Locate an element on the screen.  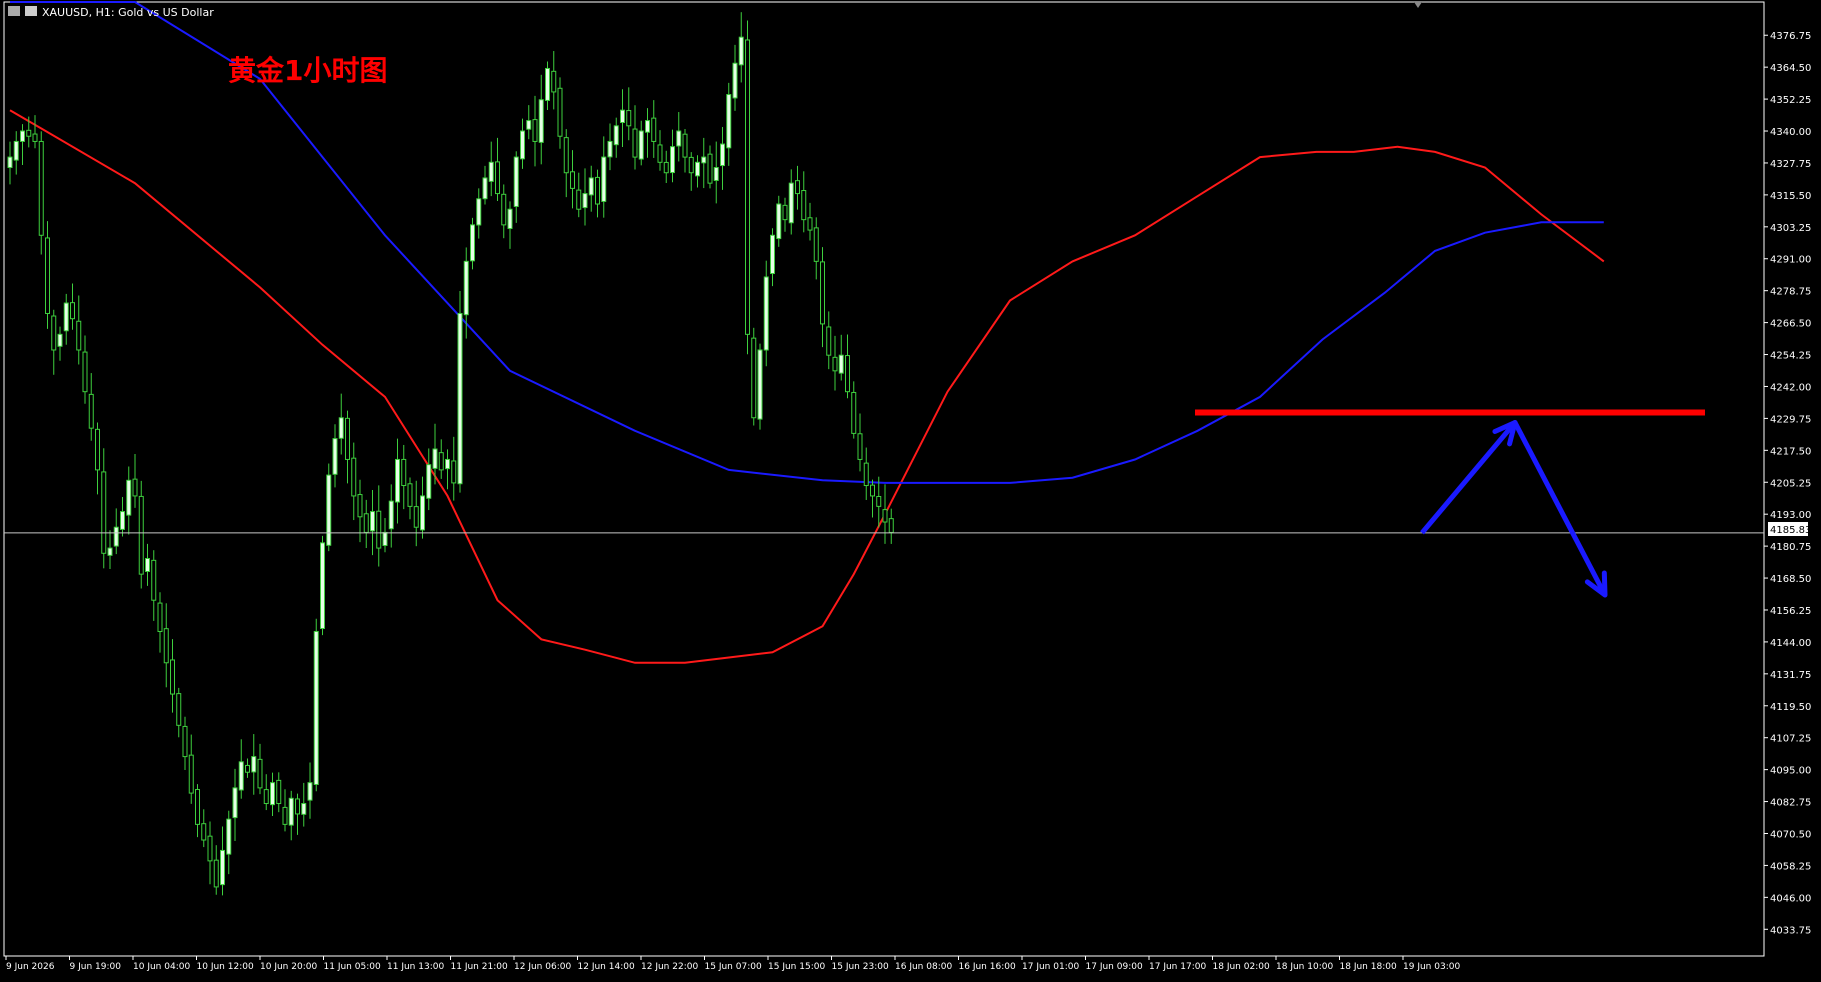
y-tick-label: 4364.50 is located at coordinates (1790, 68).